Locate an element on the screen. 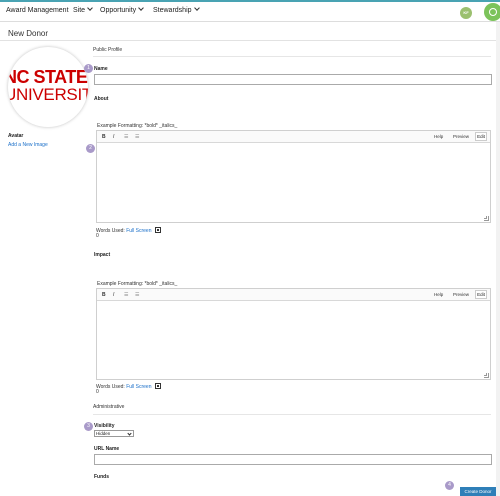 The image size is (500, 496). funds-label: Funds is located at coordinates (101, 477).